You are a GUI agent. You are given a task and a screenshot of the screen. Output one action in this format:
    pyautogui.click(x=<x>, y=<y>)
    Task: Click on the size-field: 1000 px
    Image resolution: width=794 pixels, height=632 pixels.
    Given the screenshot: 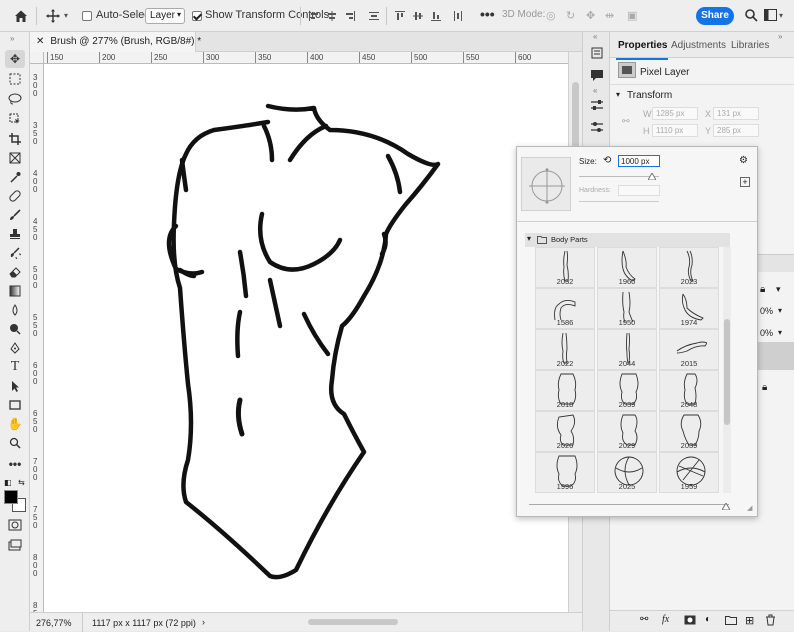 What is the action you would take?
    pyautogui.click(x=639, y=161)
    